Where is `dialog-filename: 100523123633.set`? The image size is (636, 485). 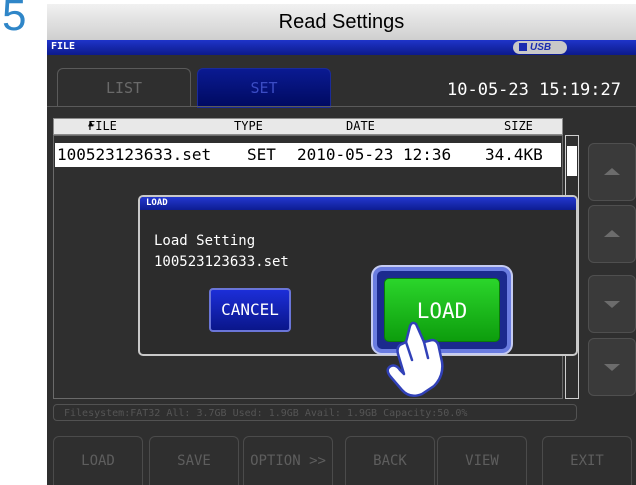 dialog-filename: 100523123633.set is located at coordinates (221, 262).